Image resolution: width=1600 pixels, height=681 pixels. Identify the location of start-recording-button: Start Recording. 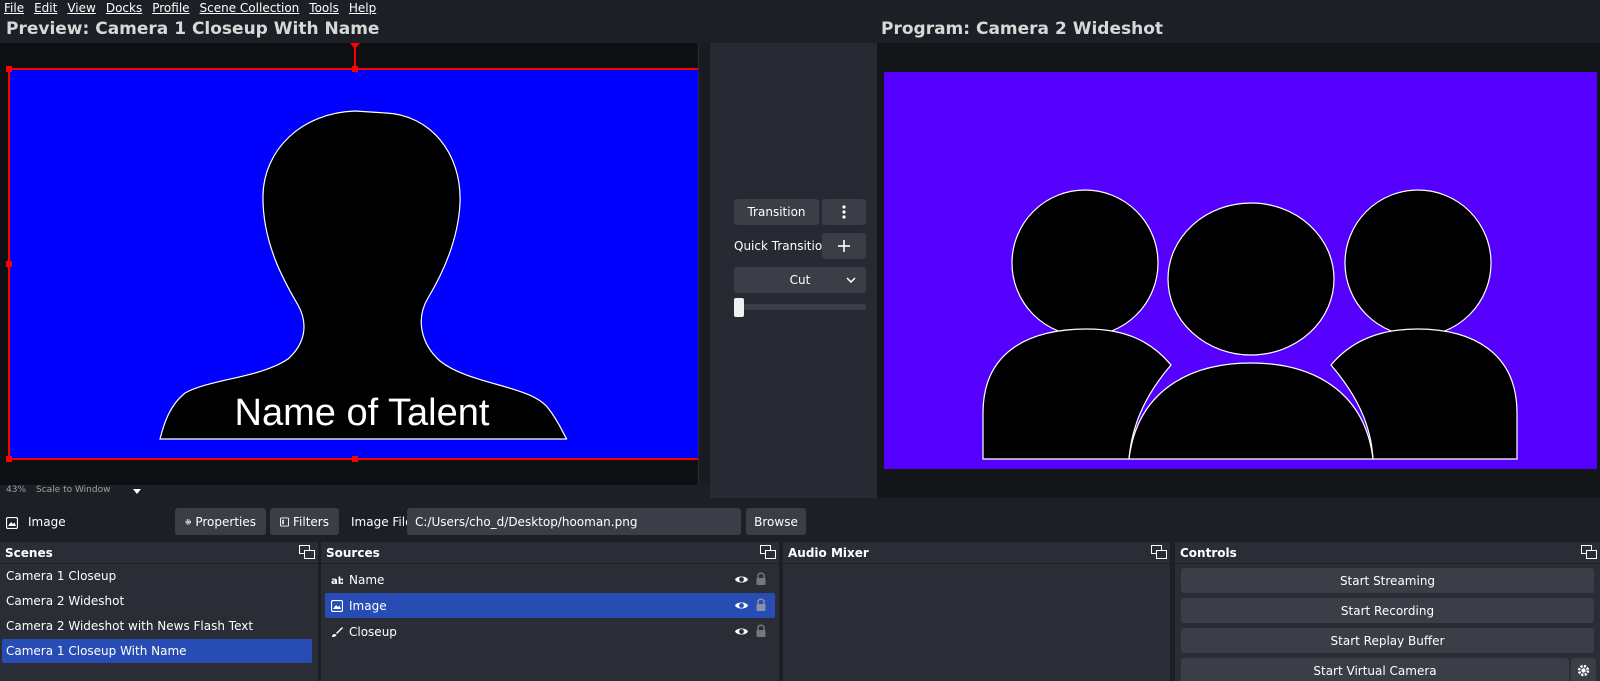
(1387, 610).